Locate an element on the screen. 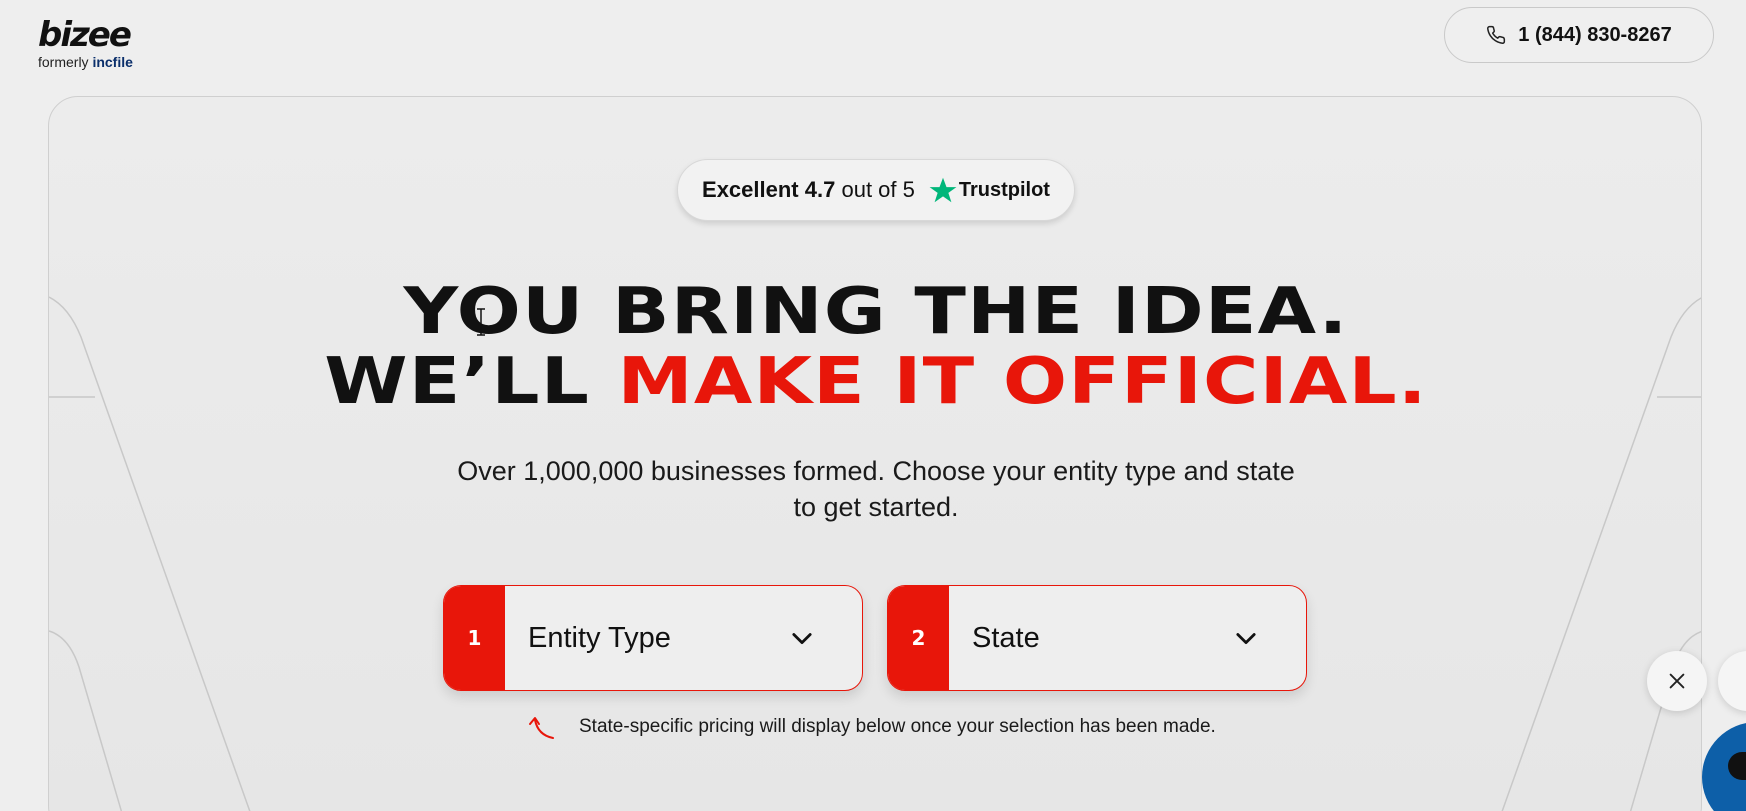 This screenshot has height=811, width=1746. rating-text: Excellent 4.7 out of 5 is located at coordinates (808, 190).